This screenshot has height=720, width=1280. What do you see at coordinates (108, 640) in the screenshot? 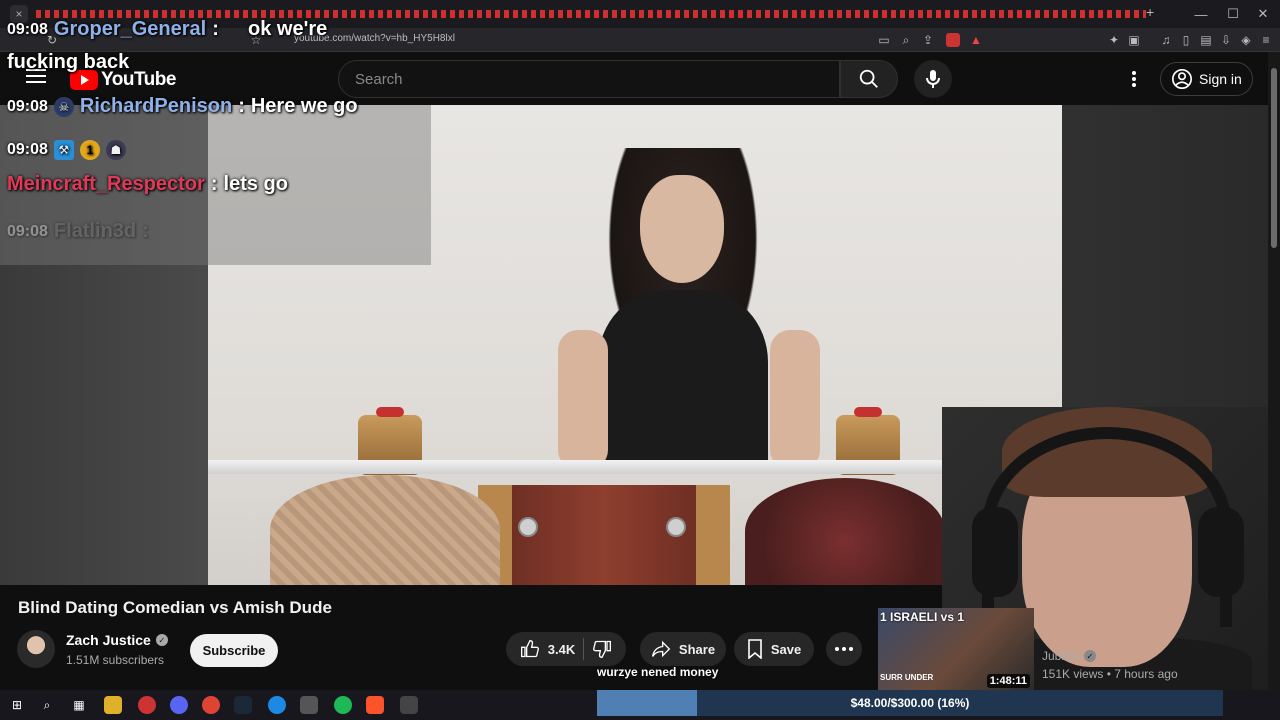
I see `channel-name: Zach Justice` at bounding box center [108, 640].